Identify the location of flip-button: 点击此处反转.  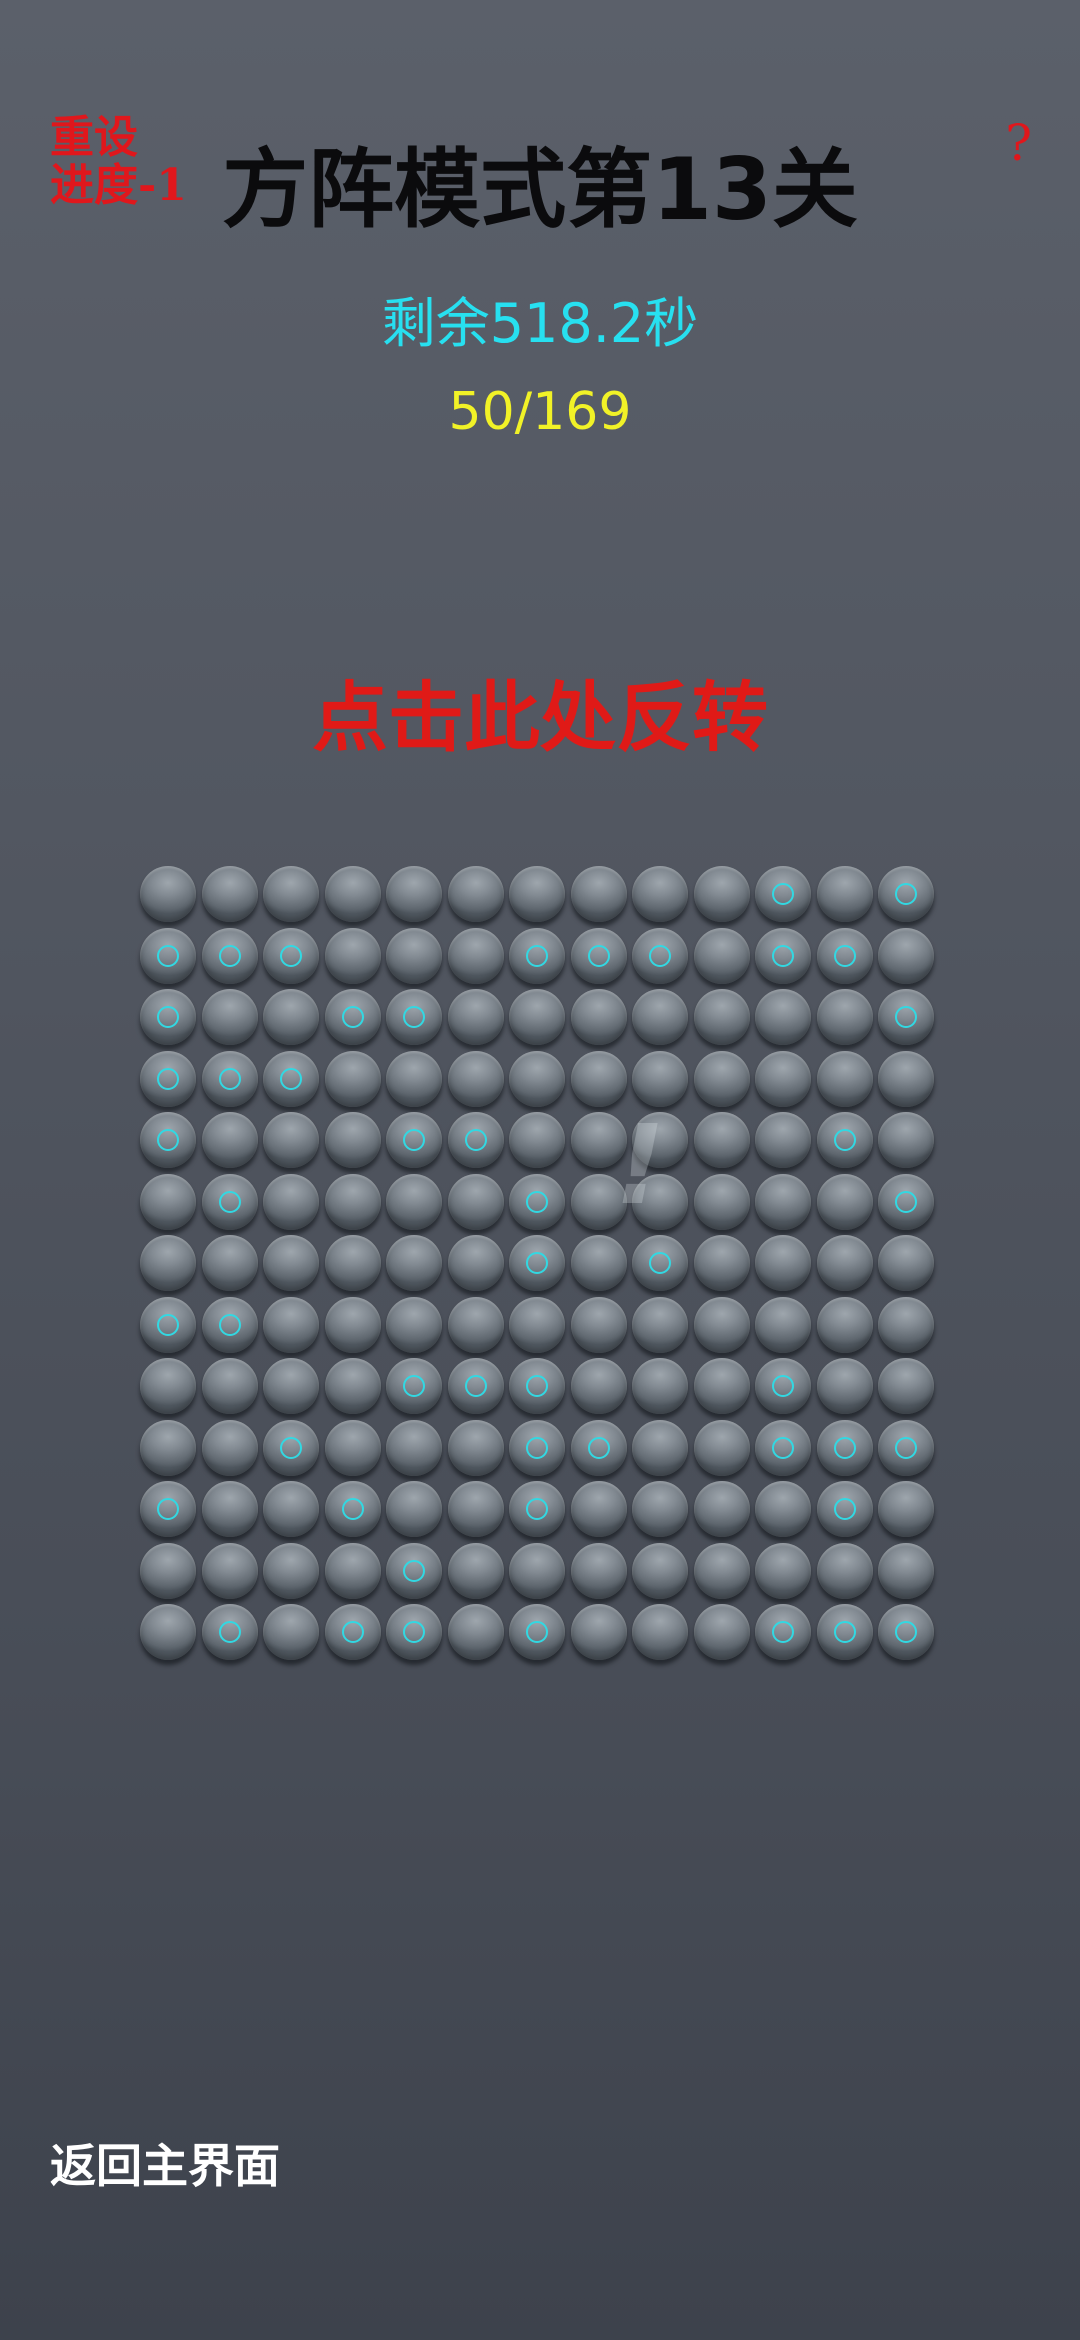
(540, 718).